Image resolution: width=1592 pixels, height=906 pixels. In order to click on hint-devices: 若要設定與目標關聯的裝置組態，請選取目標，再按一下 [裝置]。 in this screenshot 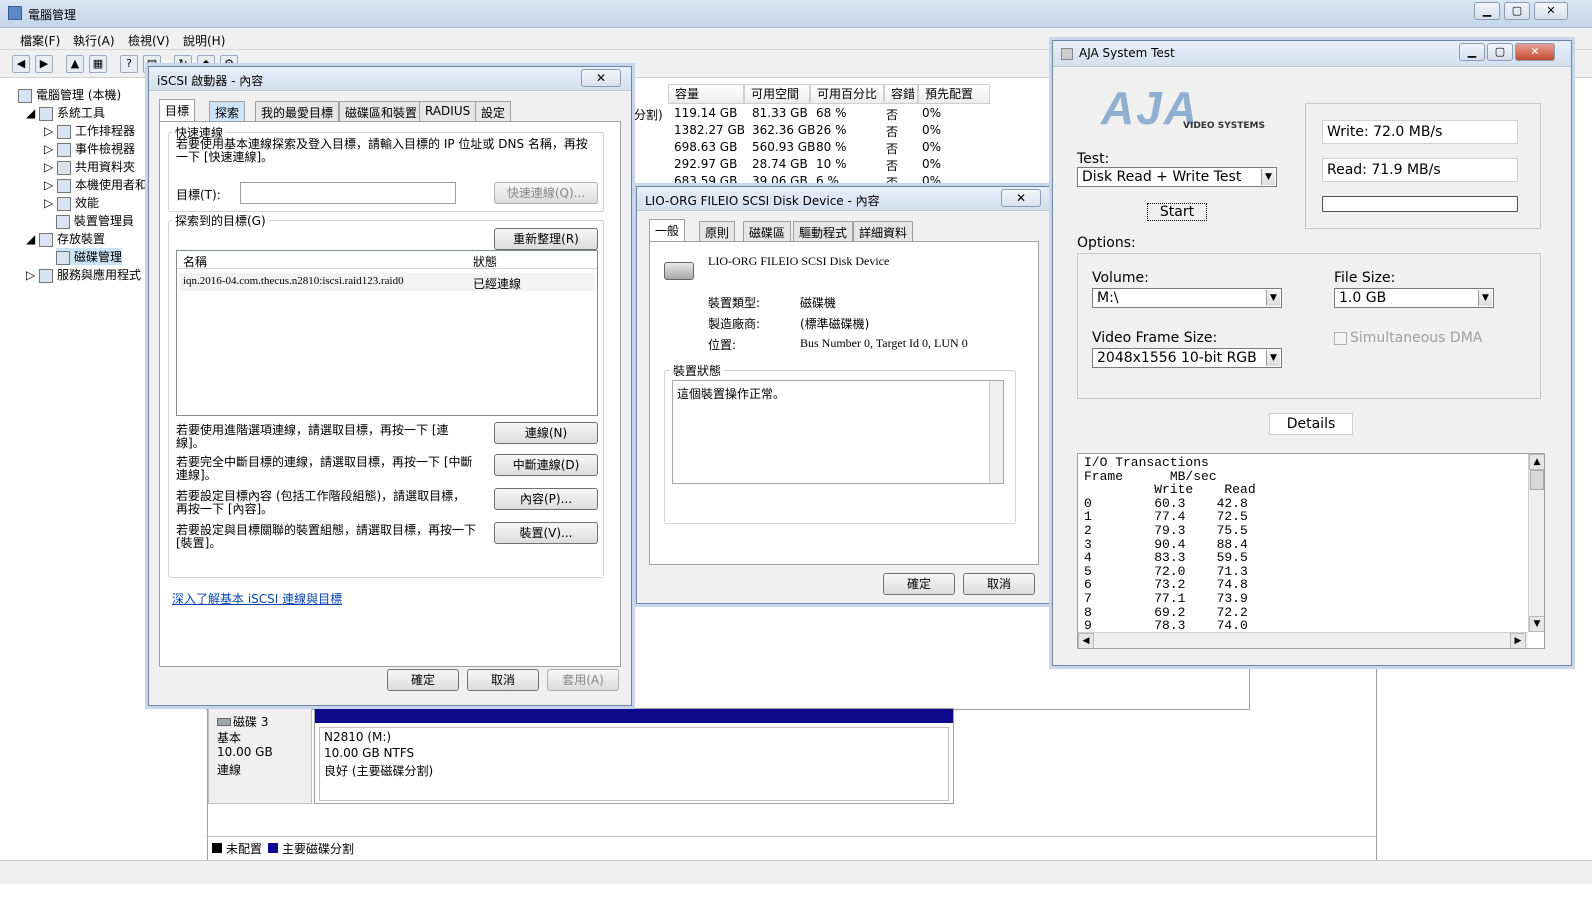, I will do `click(326, 536)`.